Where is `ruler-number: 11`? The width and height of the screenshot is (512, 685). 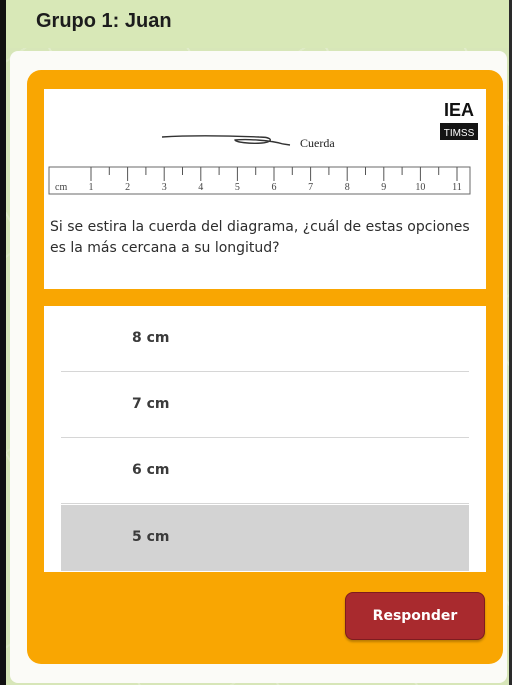
ruler-number: 11 is located at coordinates (457, 187).